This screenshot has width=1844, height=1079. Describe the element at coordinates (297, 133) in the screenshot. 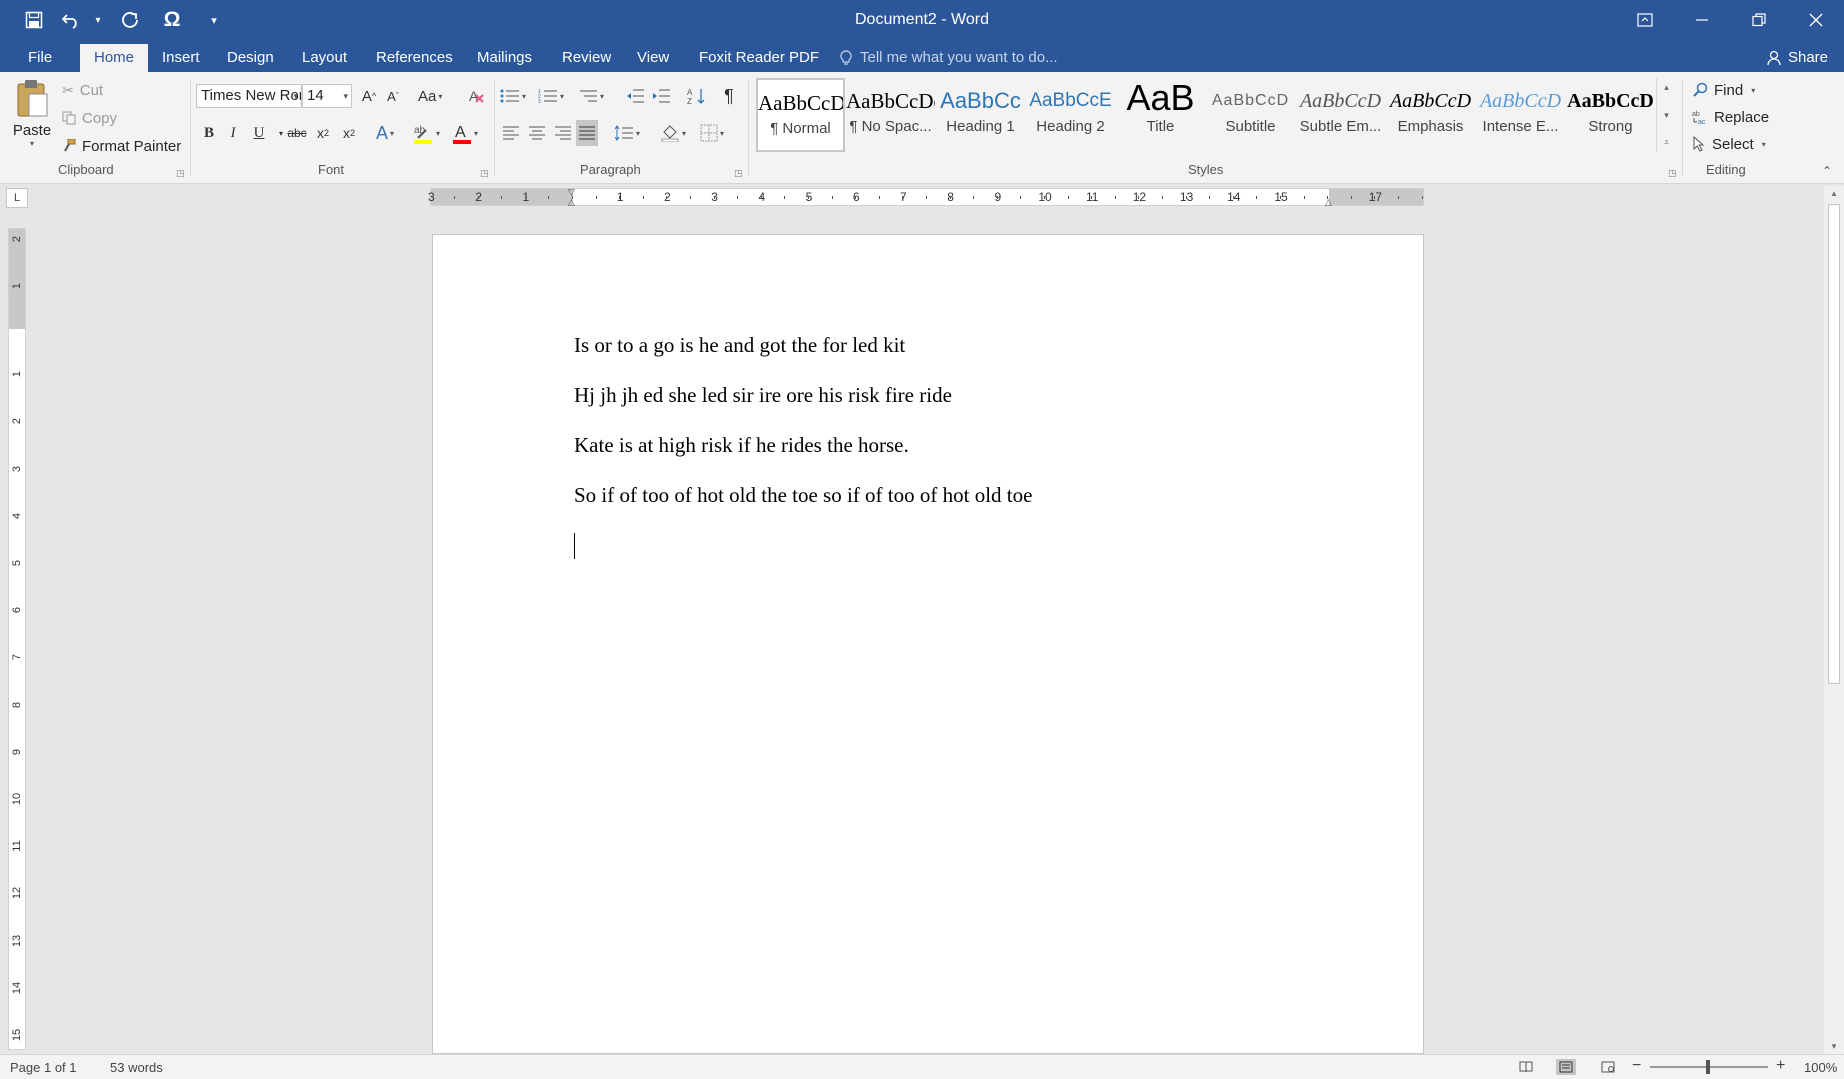

I see `strikethrough-button: abc` at that location.